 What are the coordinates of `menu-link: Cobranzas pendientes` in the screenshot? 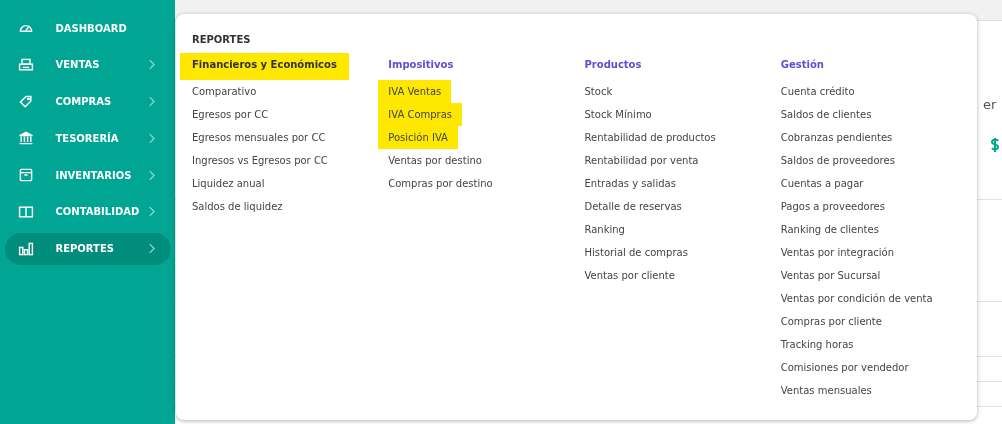 It's located at (836, 137).